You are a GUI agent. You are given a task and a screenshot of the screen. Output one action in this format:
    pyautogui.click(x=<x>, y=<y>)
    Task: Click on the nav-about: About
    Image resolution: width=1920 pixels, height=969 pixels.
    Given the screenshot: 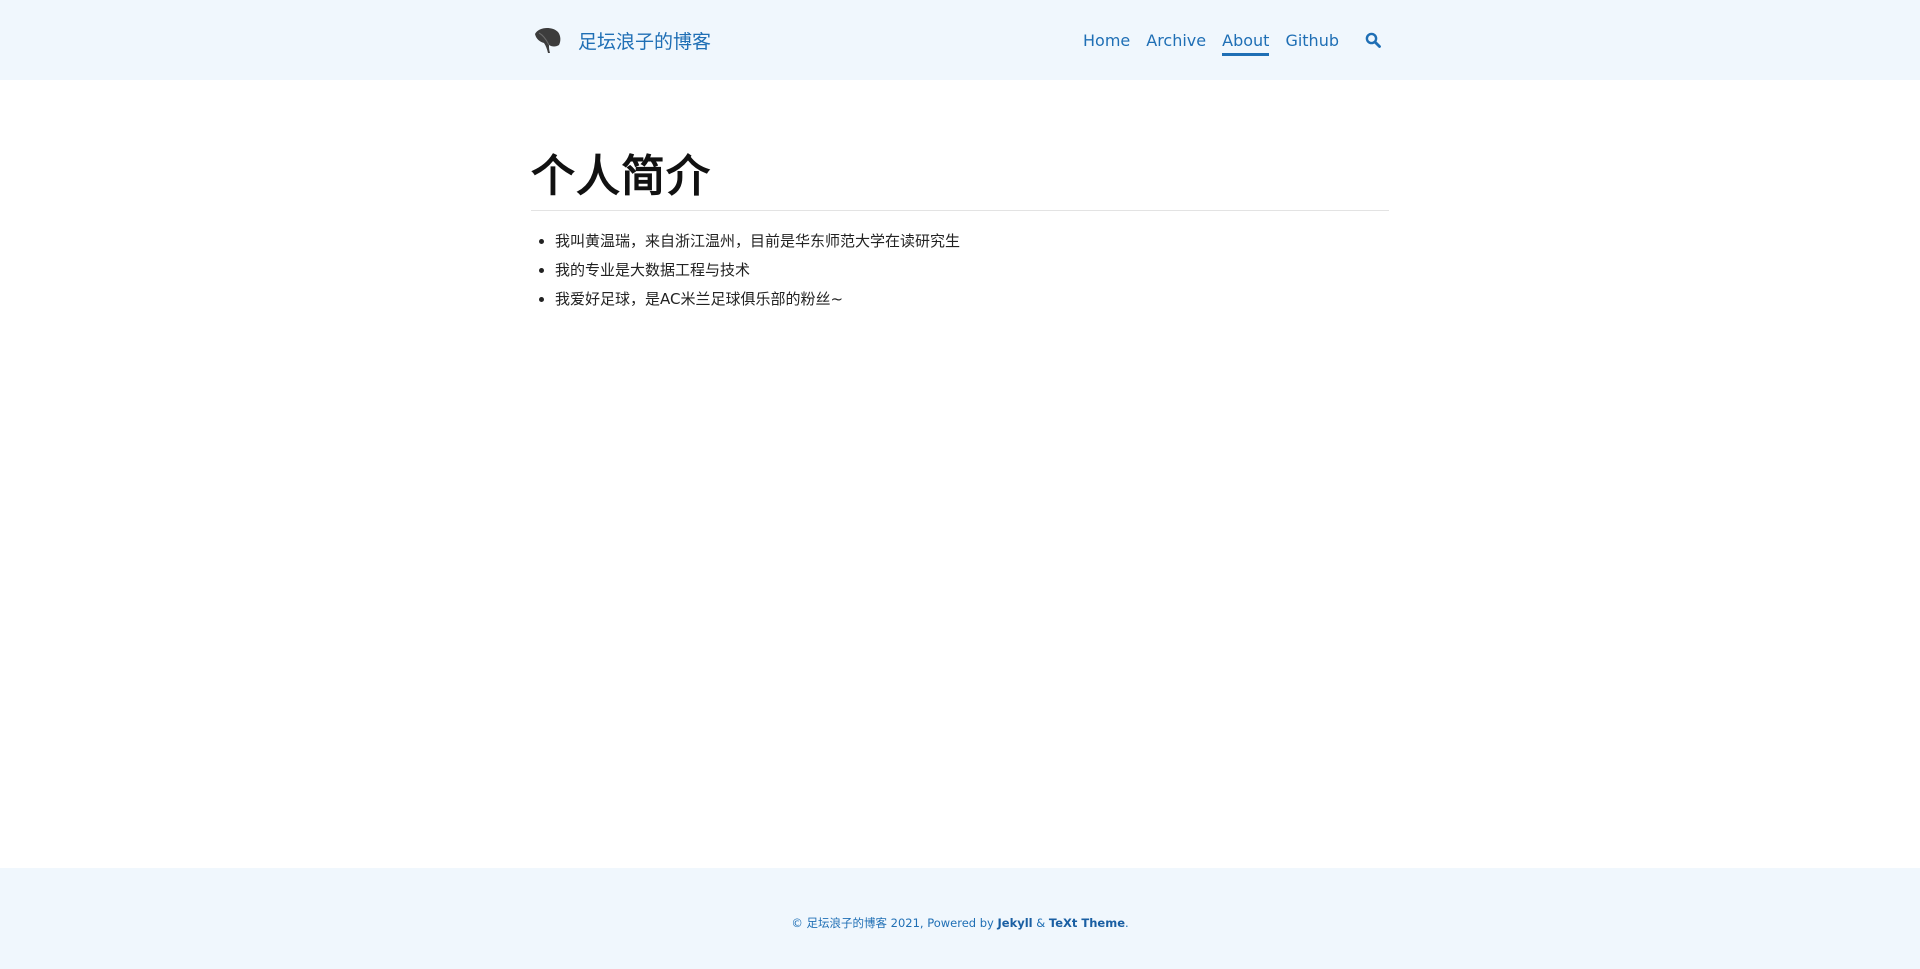 What is the action you would take?
    pyautogui.click(x=1246, y=40)
    